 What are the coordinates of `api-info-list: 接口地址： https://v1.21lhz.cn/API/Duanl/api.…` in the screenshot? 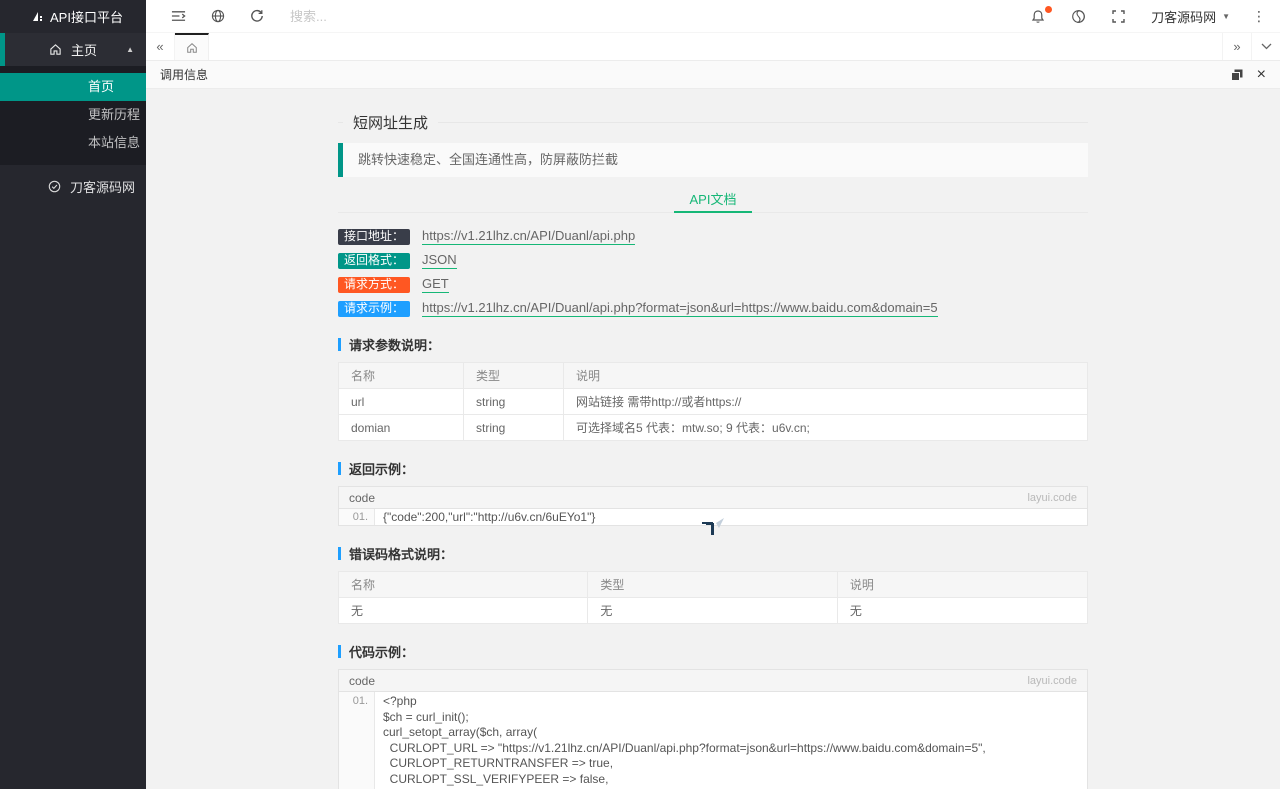 It's located at (713, 272).